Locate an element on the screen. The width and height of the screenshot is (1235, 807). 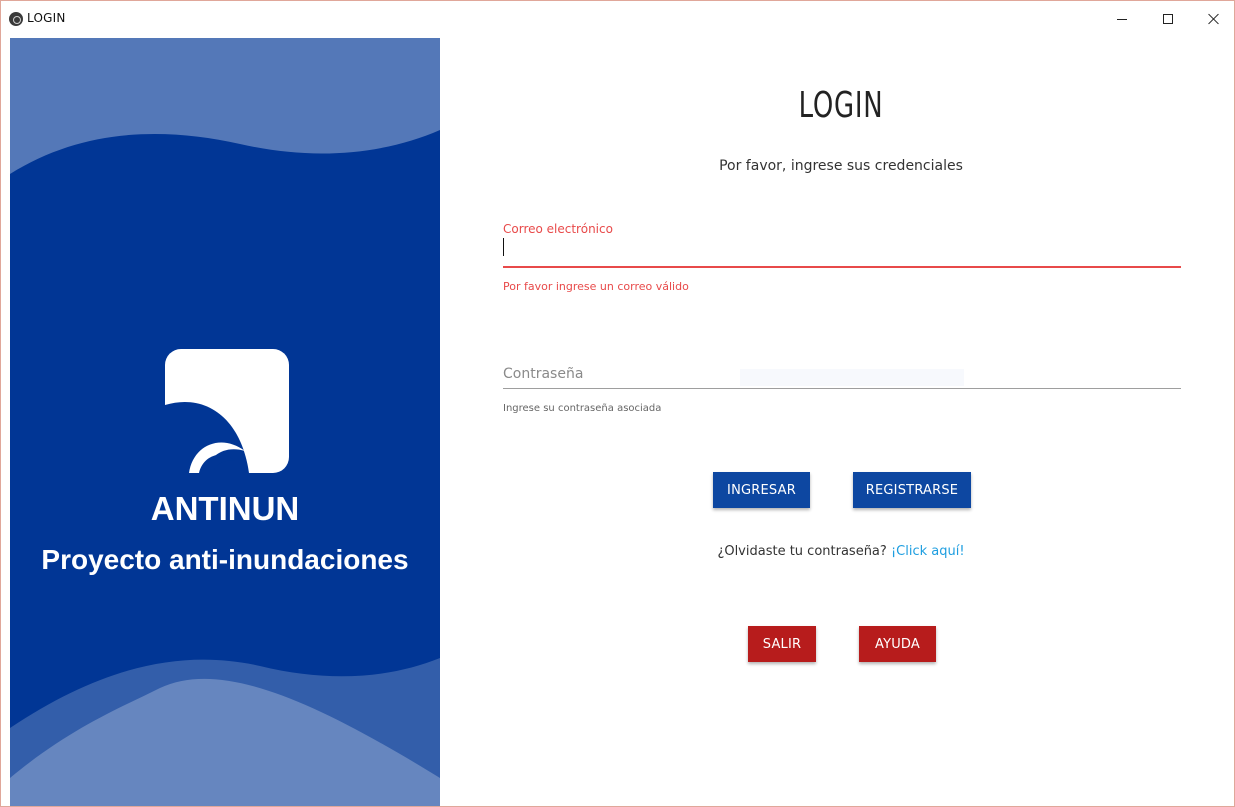
page-title: LOGIN is located at coordinates (841, 105).